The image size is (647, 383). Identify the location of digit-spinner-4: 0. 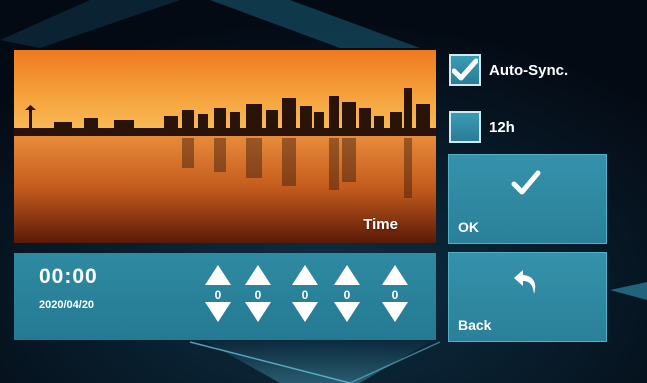
(347, 298).